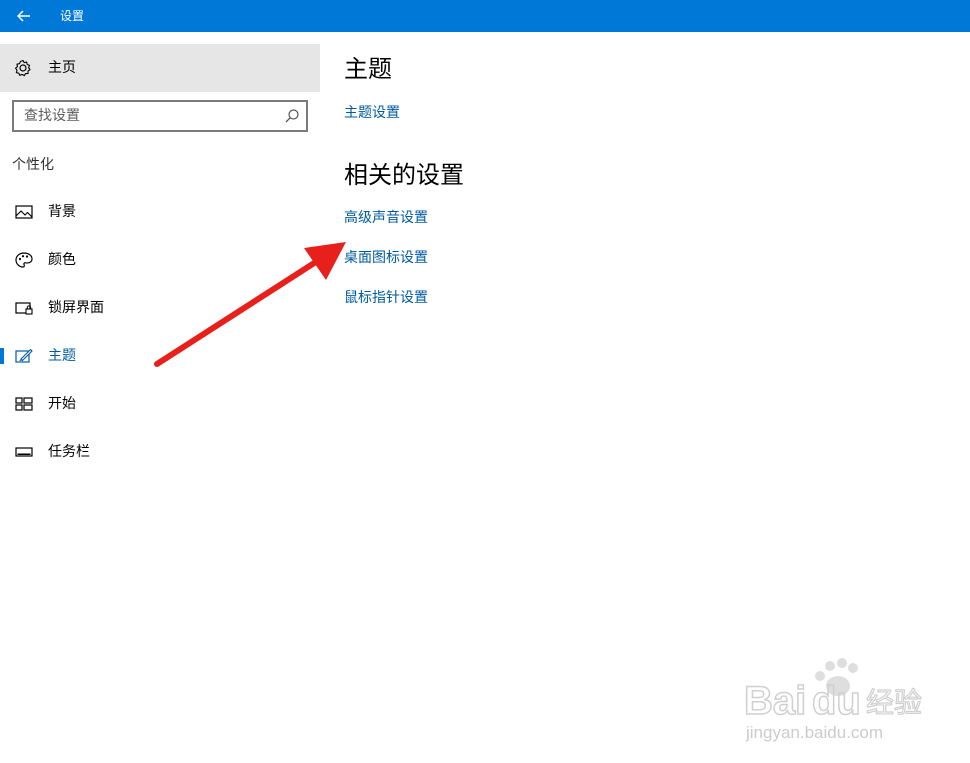 The image size is (970, 763). Describe the element at coordinates (814, 732) in the screenshot. I see `svg-text: jingyan.baidu.com` at that location.